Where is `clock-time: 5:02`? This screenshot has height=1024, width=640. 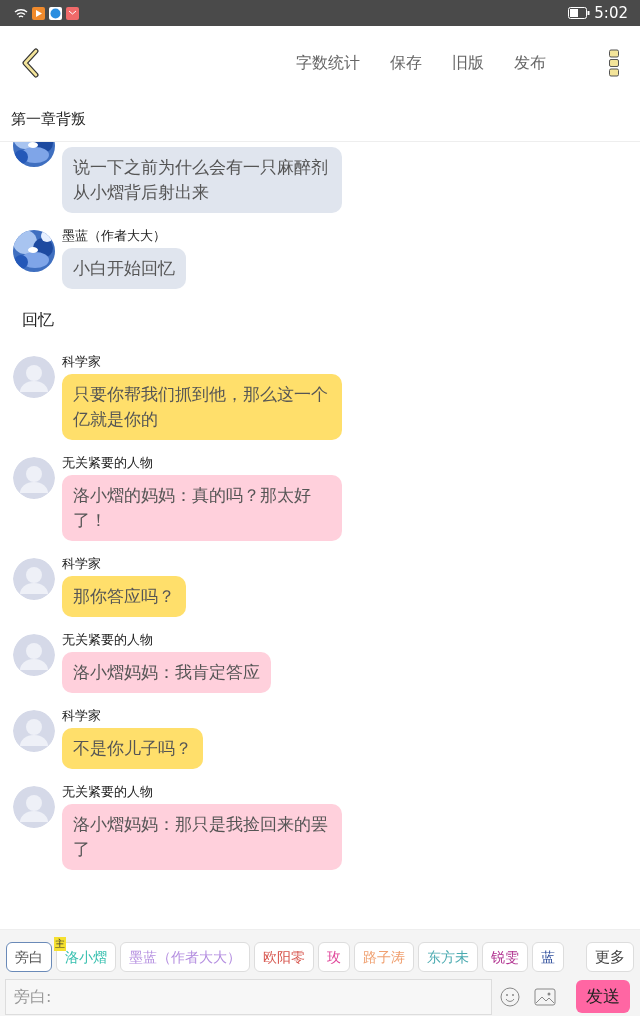
clock-time: 5:02 is located at coordinates (611, 13).